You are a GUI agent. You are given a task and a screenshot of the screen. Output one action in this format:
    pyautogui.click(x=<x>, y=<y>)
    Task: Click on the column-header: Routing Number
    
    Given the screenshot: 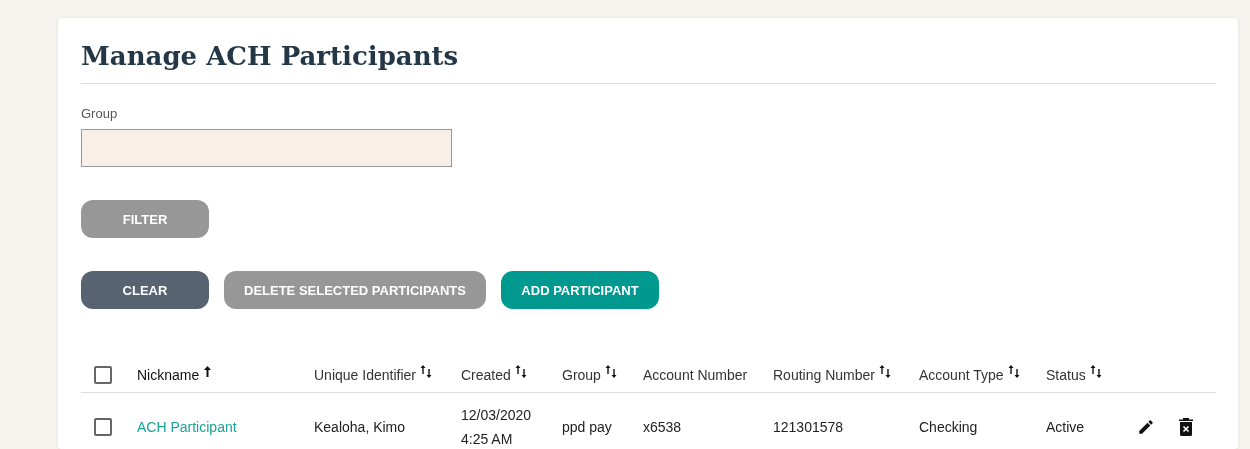 What is the action you would take?
    pyautogui.click(x=832, y=375)
    